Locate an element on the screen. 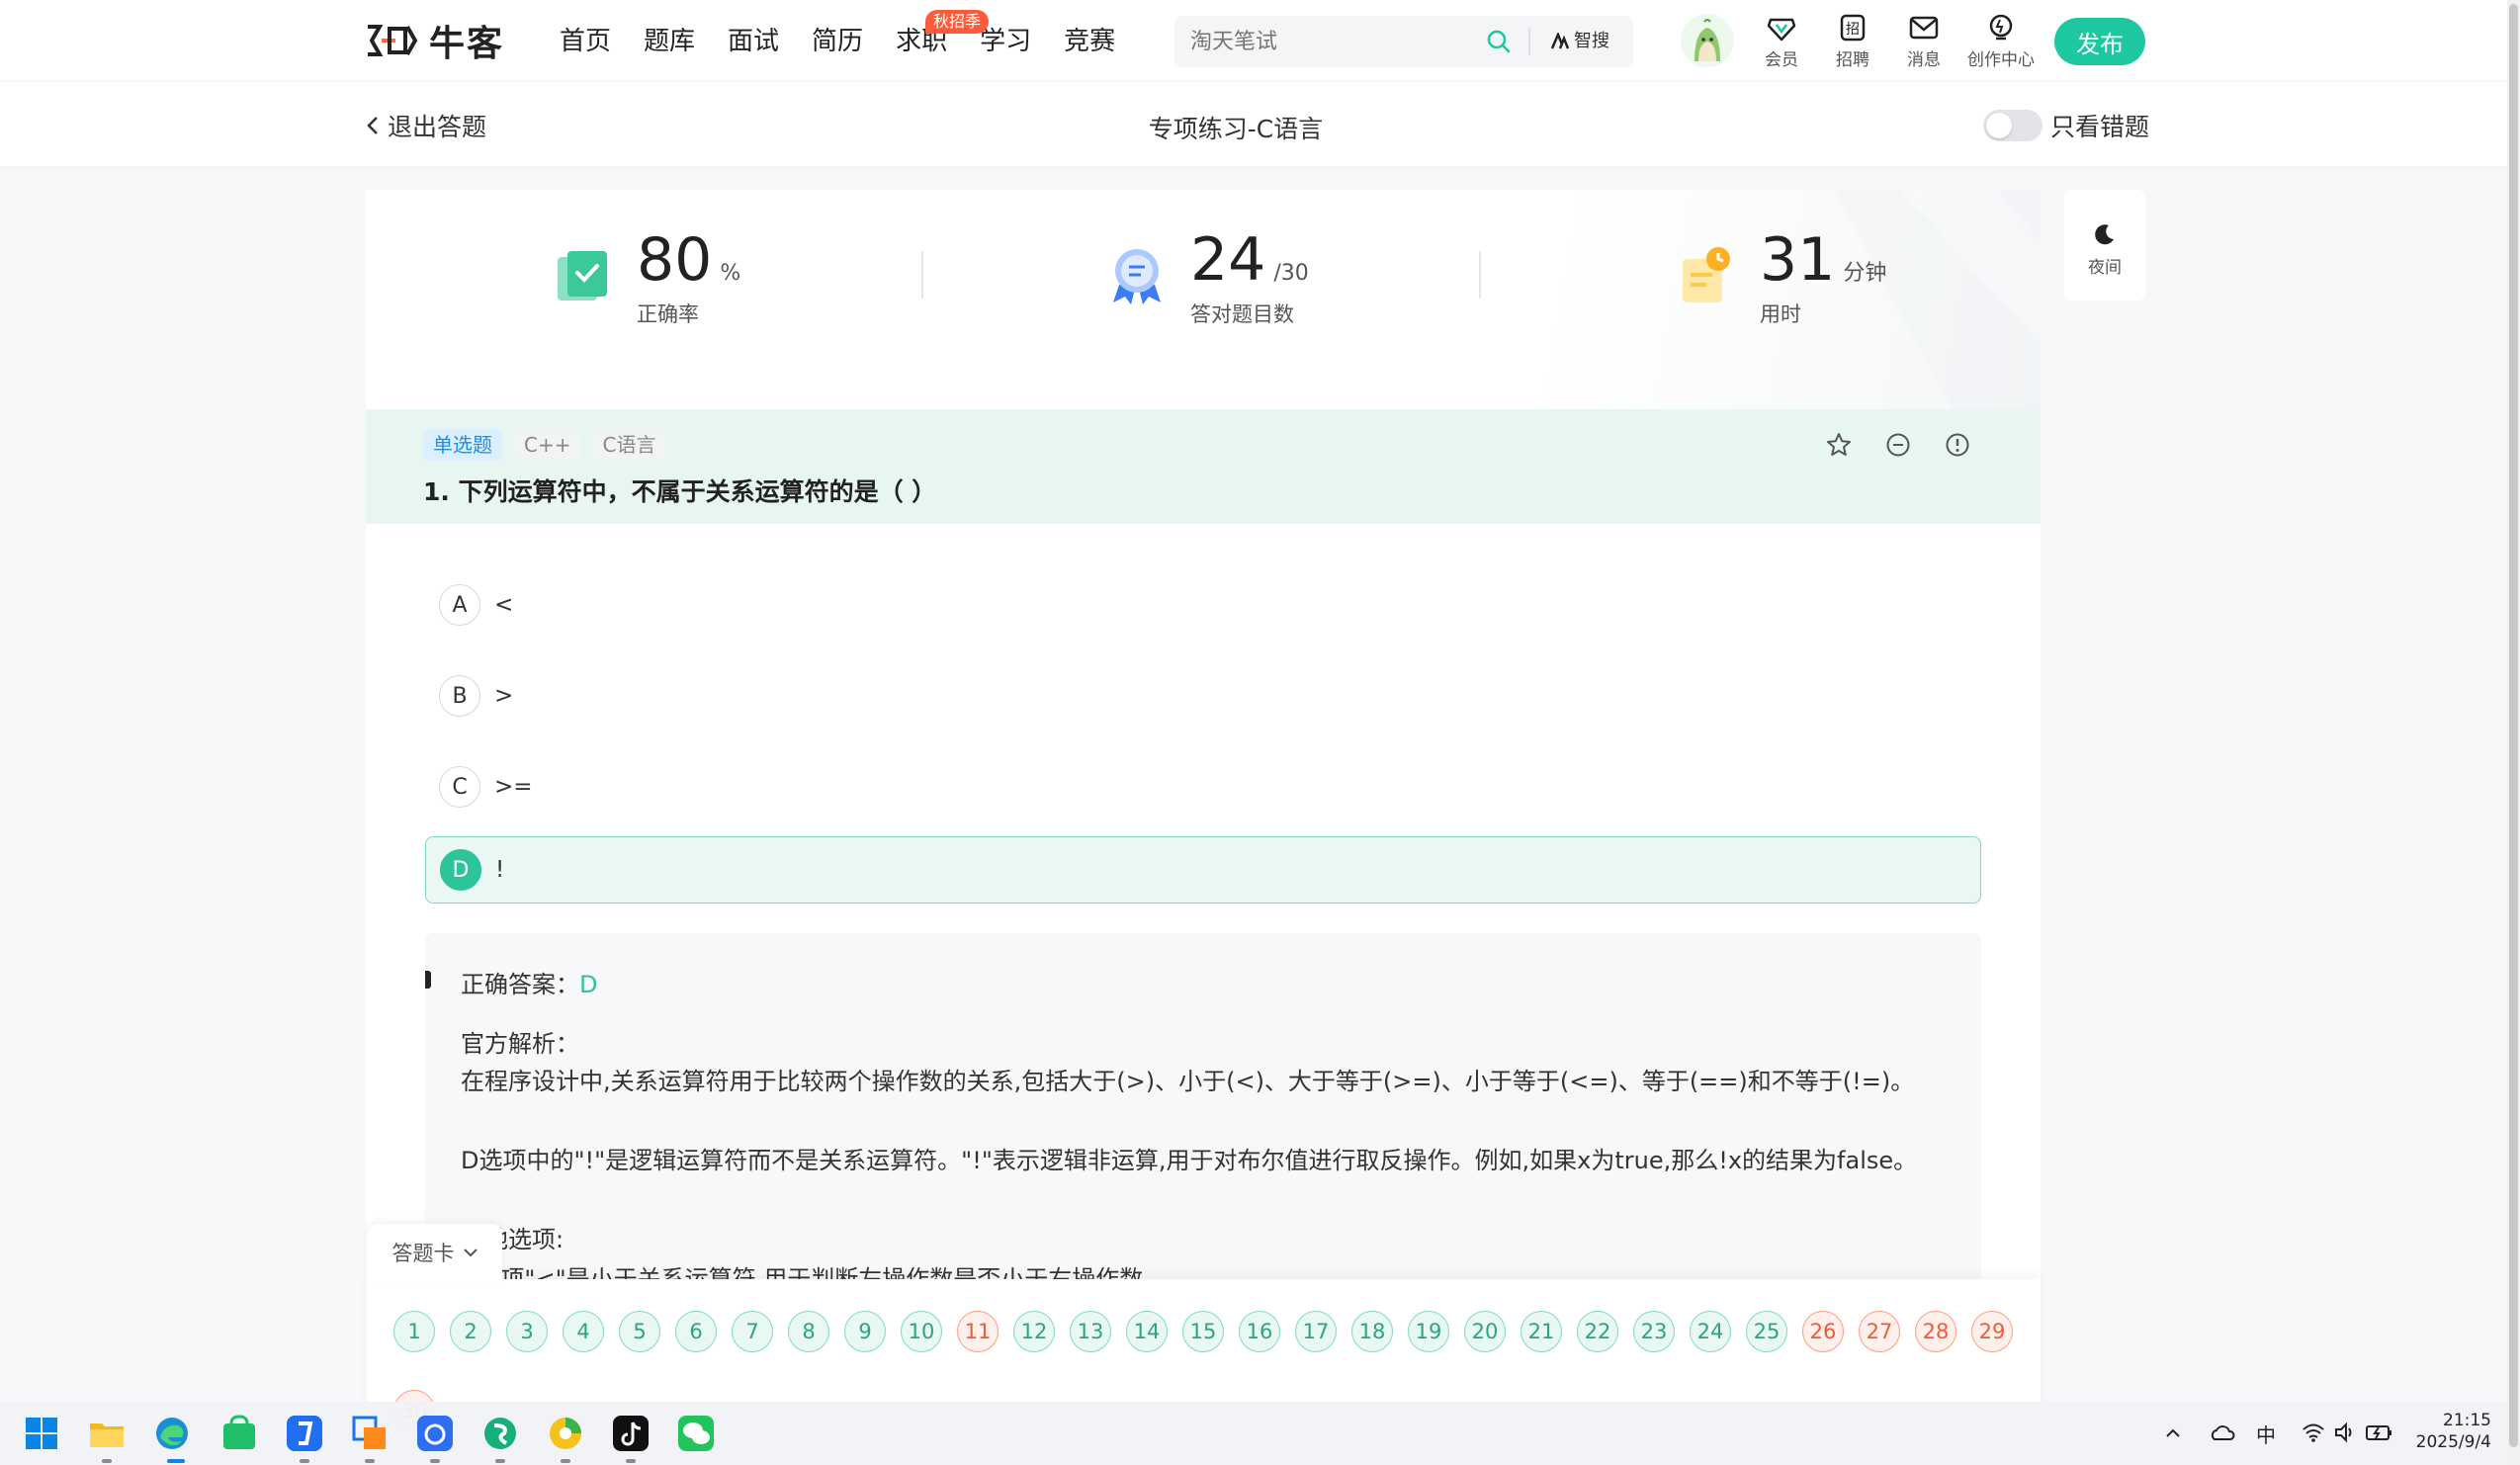 This screenshot has width=2520, height=1465. answer-card-item: 22 is located at coordinates (1597, 1331).